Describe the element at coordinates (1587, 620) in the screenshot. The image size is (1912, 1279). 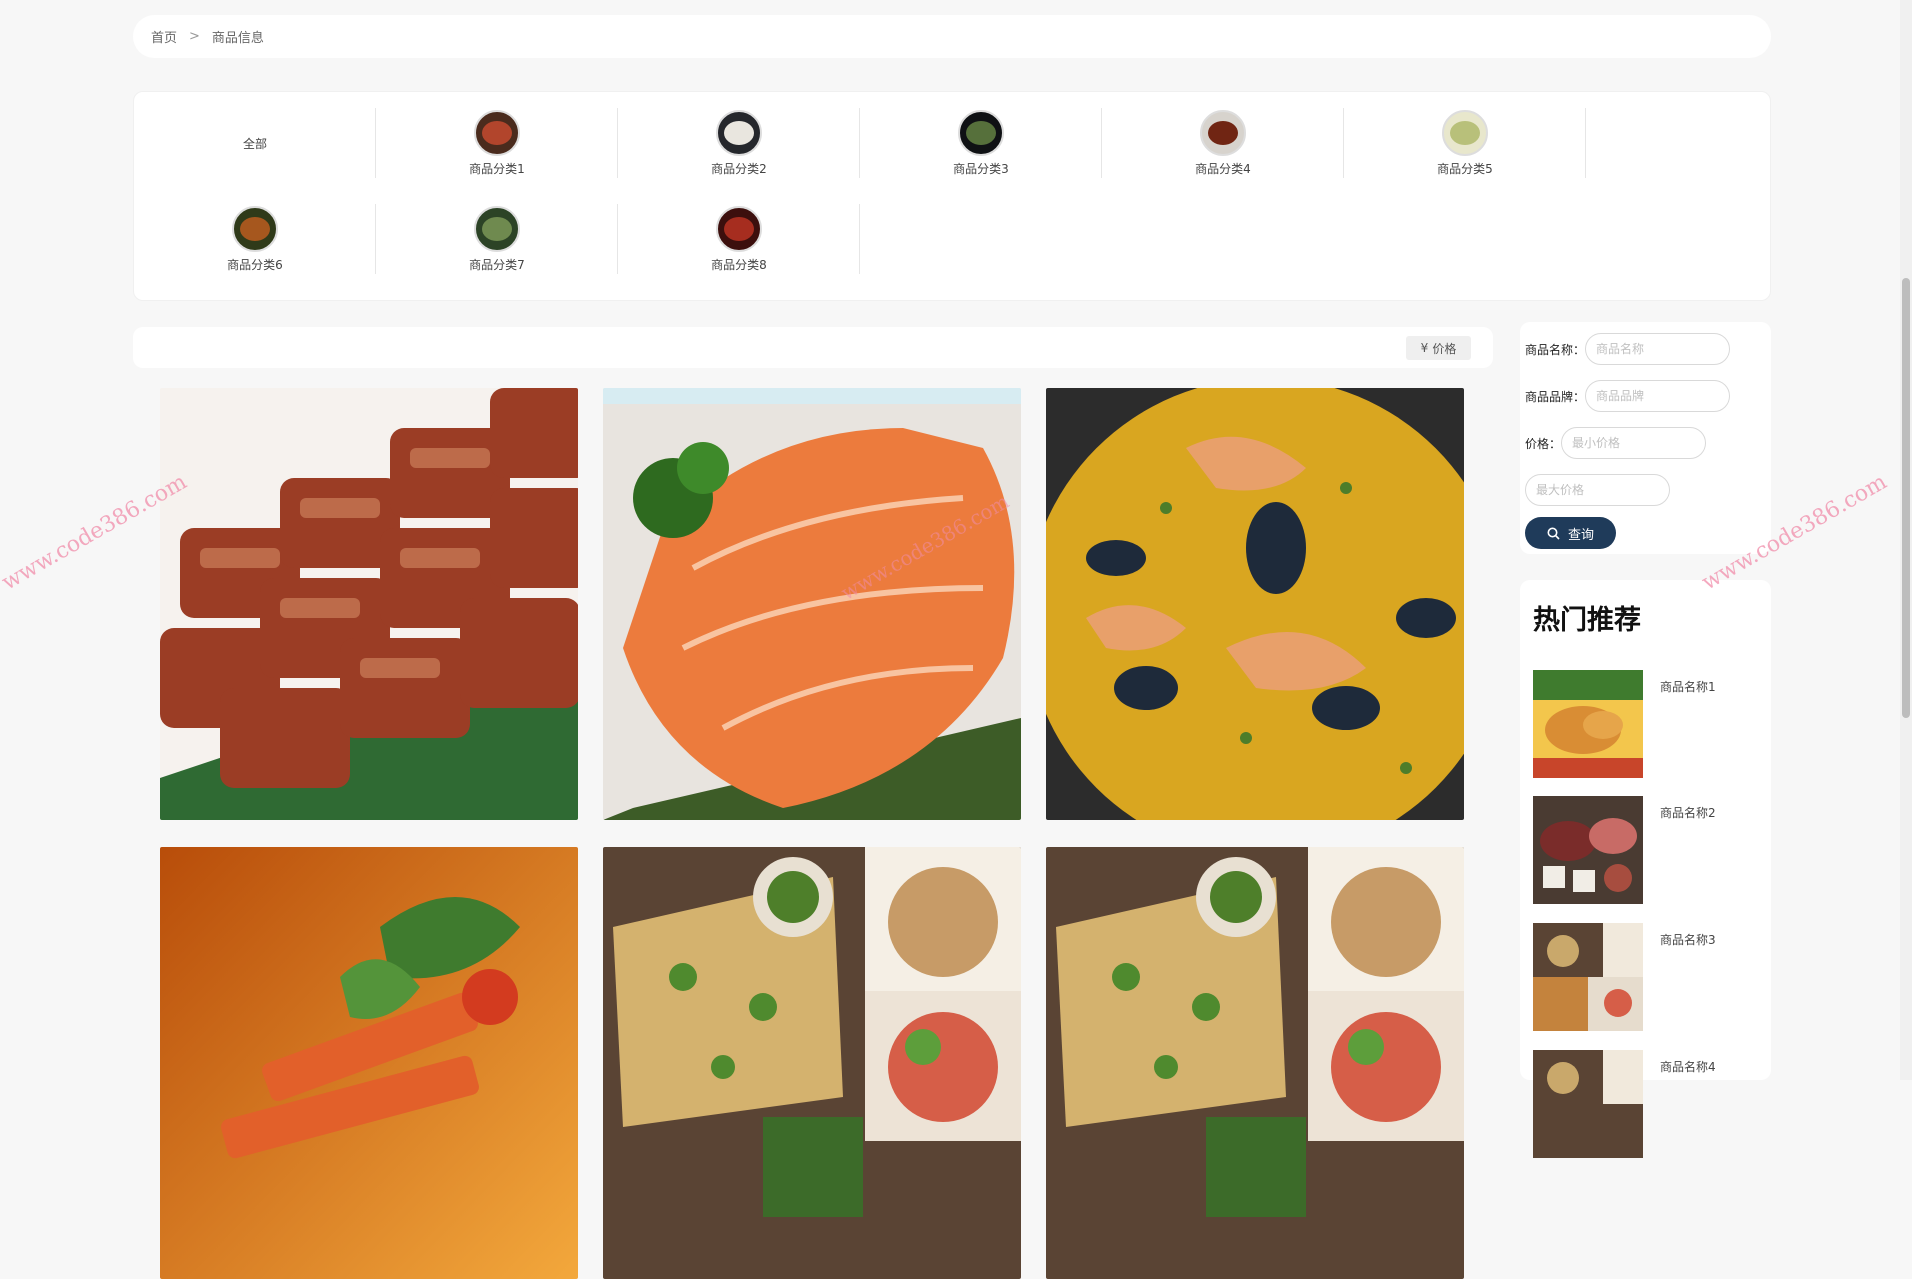
I see `hot-recommend-title: 热门推荐` at that location.